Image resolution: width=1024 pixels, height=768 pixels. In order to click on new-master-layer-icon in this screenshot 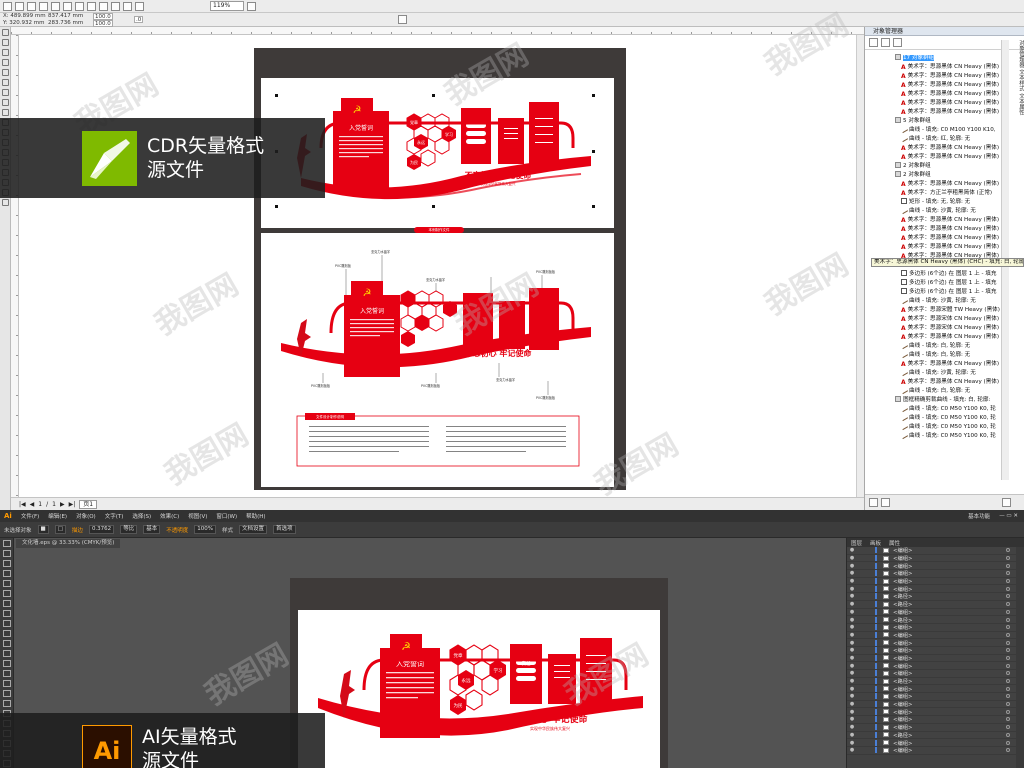, I will do `click(885, 502)`.